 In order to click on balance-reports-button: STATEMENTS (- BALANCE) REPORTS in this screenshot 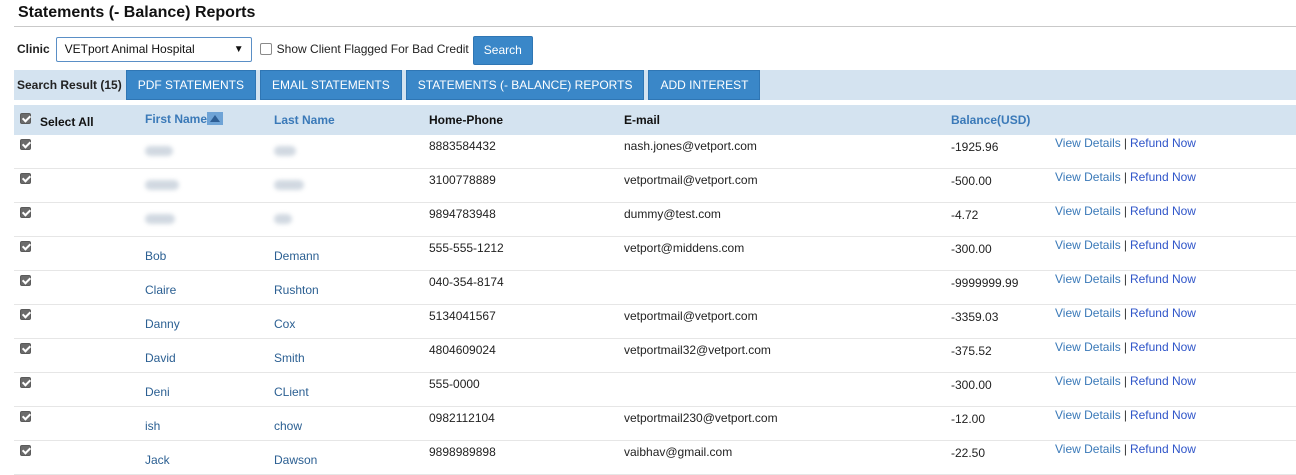, I will do `click(525, 85)`.